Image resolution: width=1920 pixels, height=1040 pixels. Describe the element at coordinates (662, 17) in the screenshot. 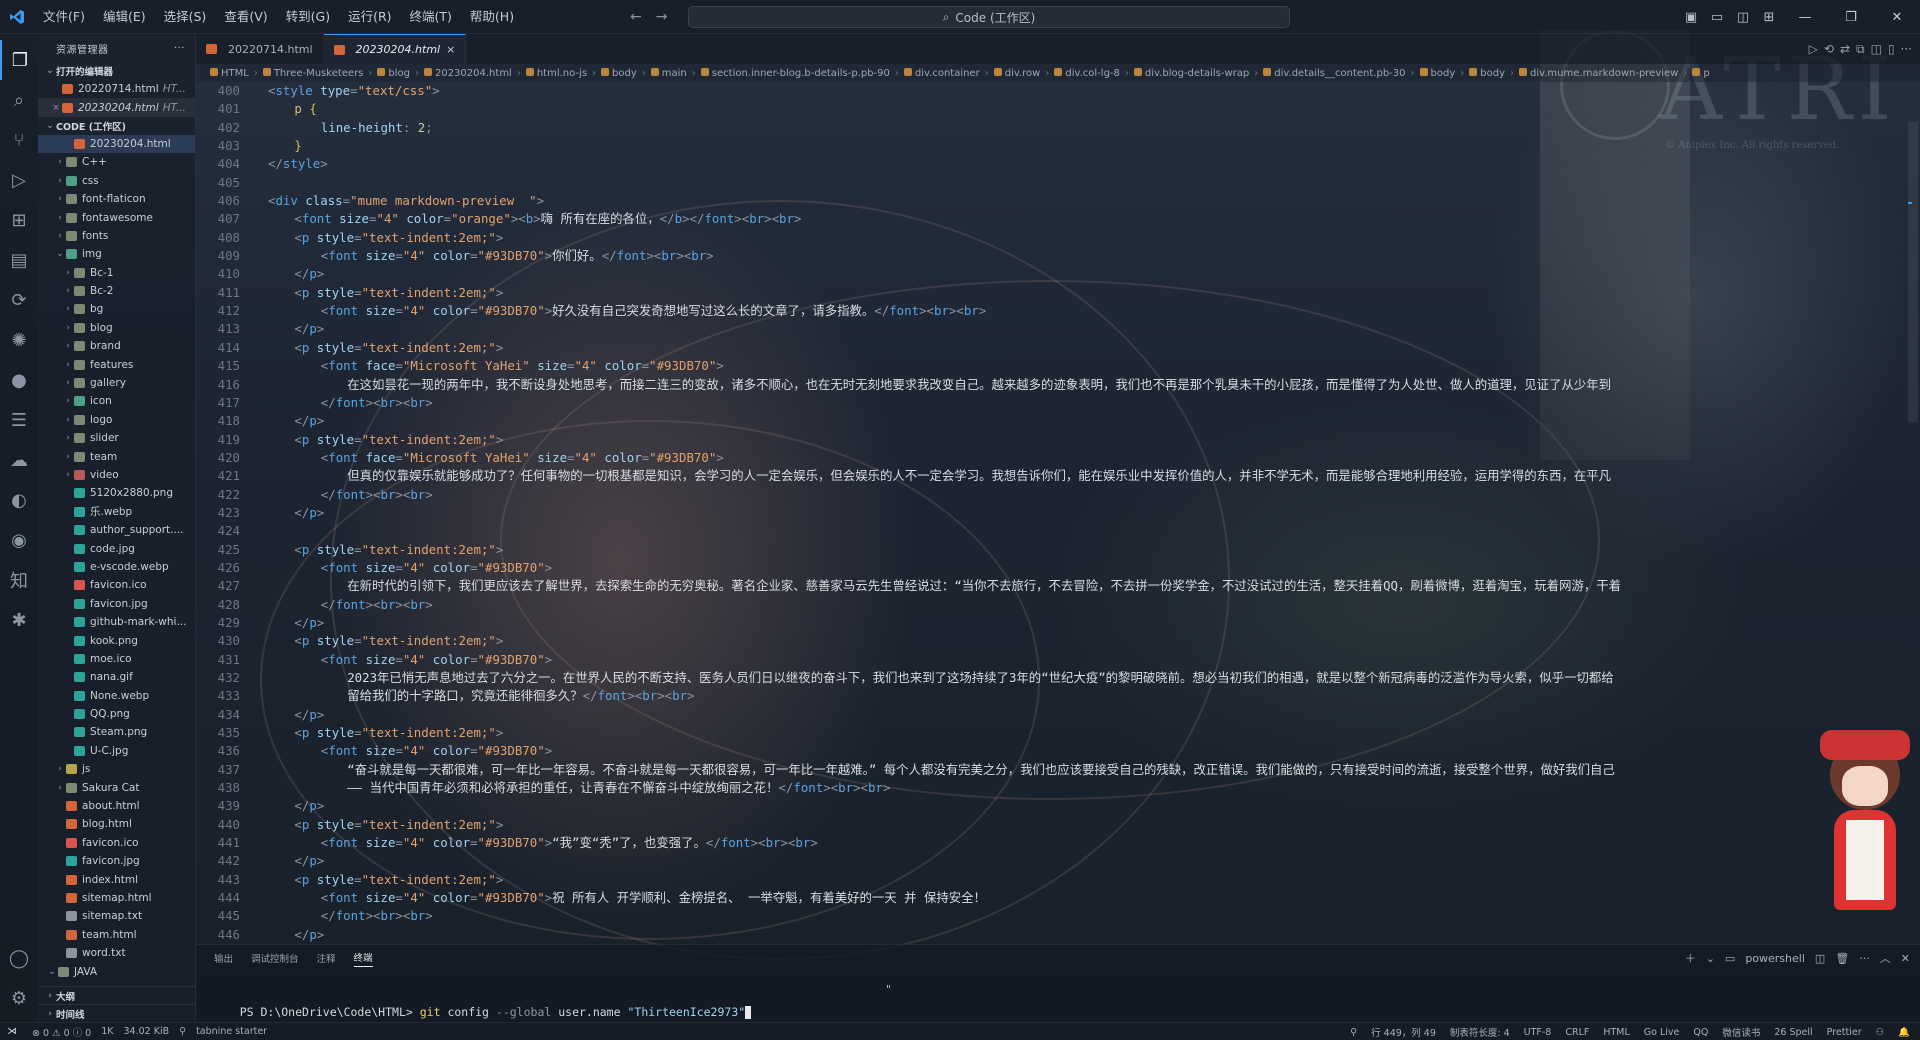

I see `forward-arrow-icon: →` at that location.